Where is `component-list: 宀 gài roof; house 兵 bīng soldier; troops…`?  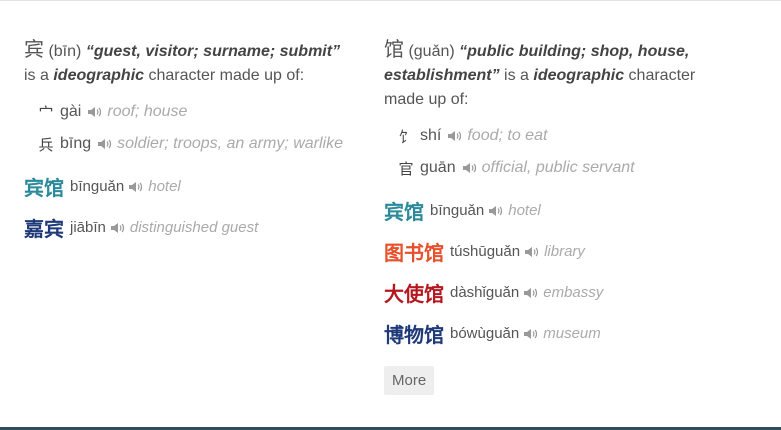
component-list: 宀 gài roof; house 兵 bīng soldier; troops… is located at coordinates (194, 128).